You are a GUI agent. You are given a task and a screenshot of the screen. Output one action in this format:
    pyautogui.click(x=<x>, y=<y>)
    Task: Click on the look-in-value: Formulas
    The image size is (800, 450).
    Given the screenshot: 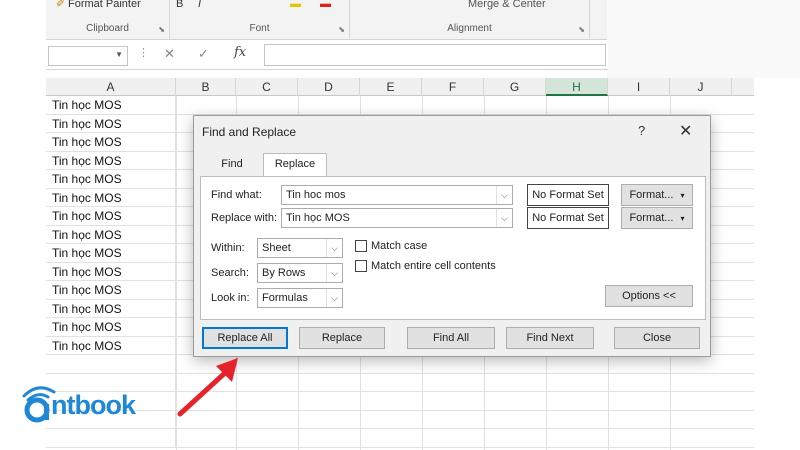 What is the action you would take?
    pyautogui.click(x=285, y=298)
    